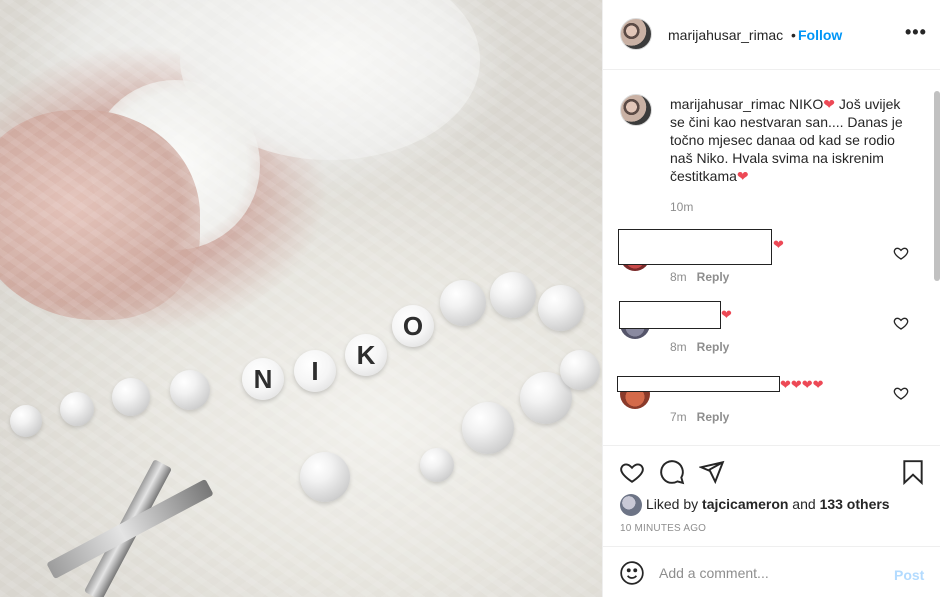 Image resolution: width=940 pixels, height=597 pixels. I want to click on likes-middle: and, so click(804, 504).